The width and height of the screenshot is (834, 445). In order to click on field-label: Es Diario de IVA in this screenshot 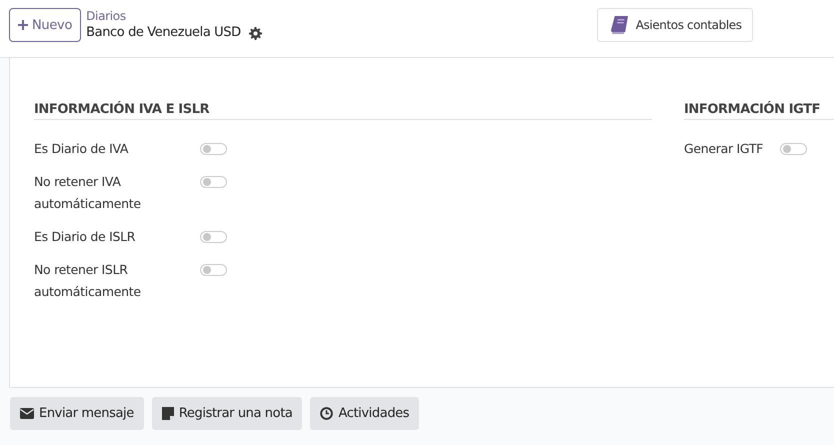, I will do `click(82, 149)`.